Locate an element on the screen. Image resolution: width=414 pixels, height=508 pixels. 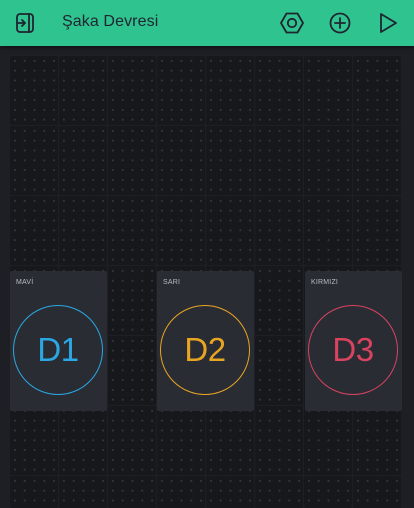
button-text: D1 is located at coordinates (58, 349).